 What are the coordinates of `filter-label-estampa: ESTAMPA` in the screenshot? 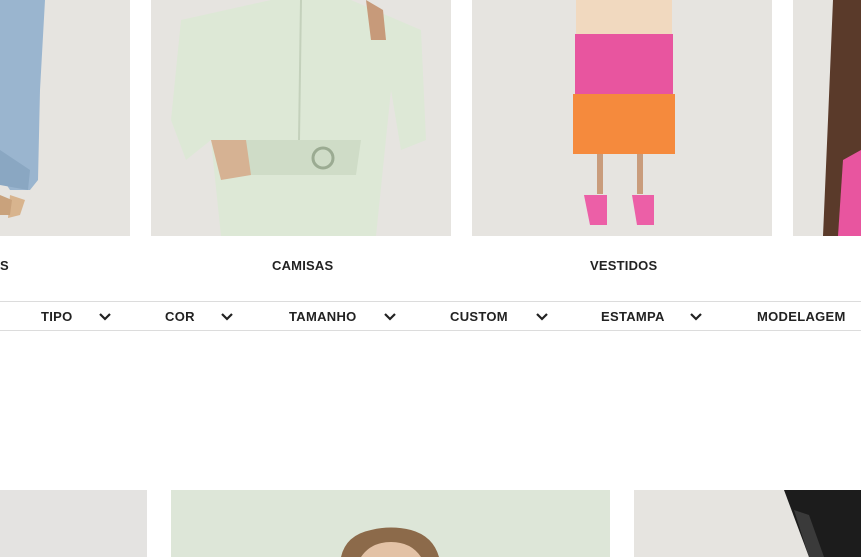 It's located at (633, 316).